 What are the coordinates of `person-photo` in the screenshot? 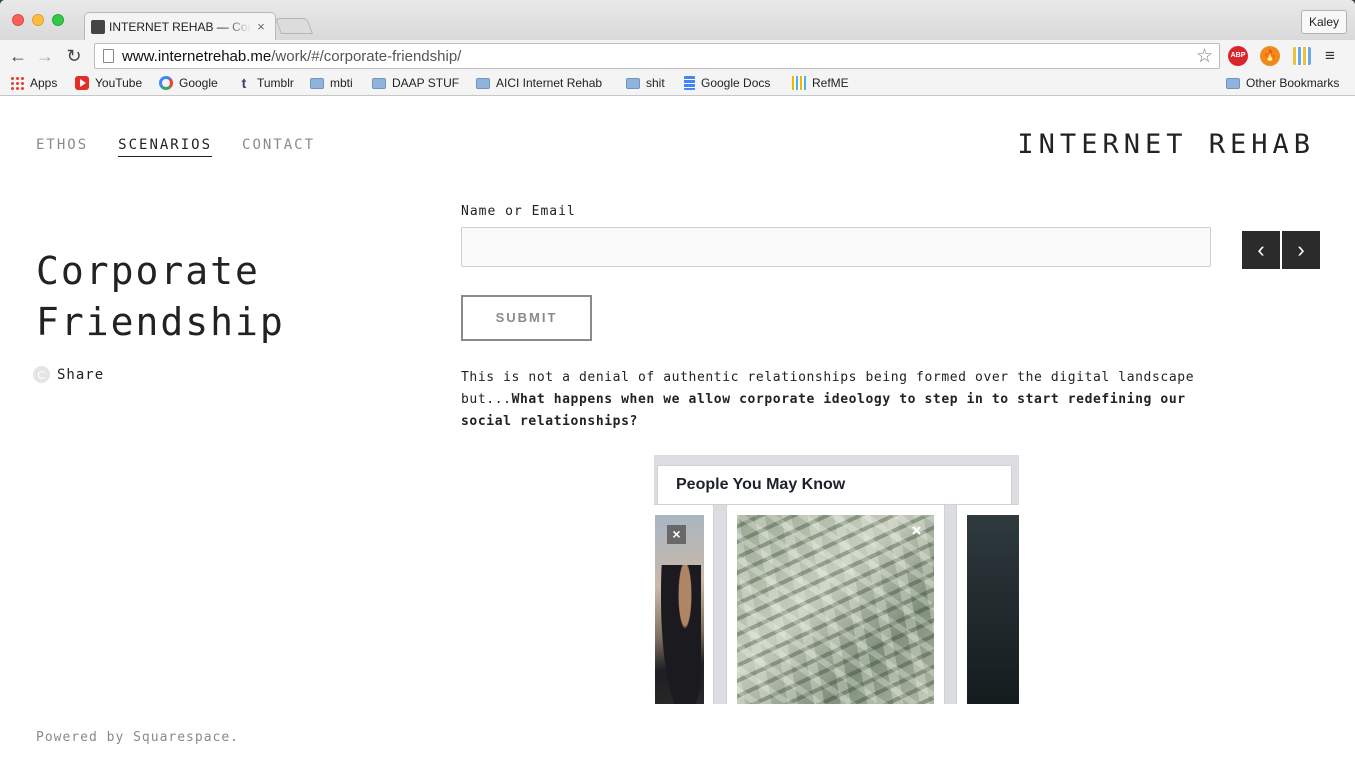 It's located at (993, 609).